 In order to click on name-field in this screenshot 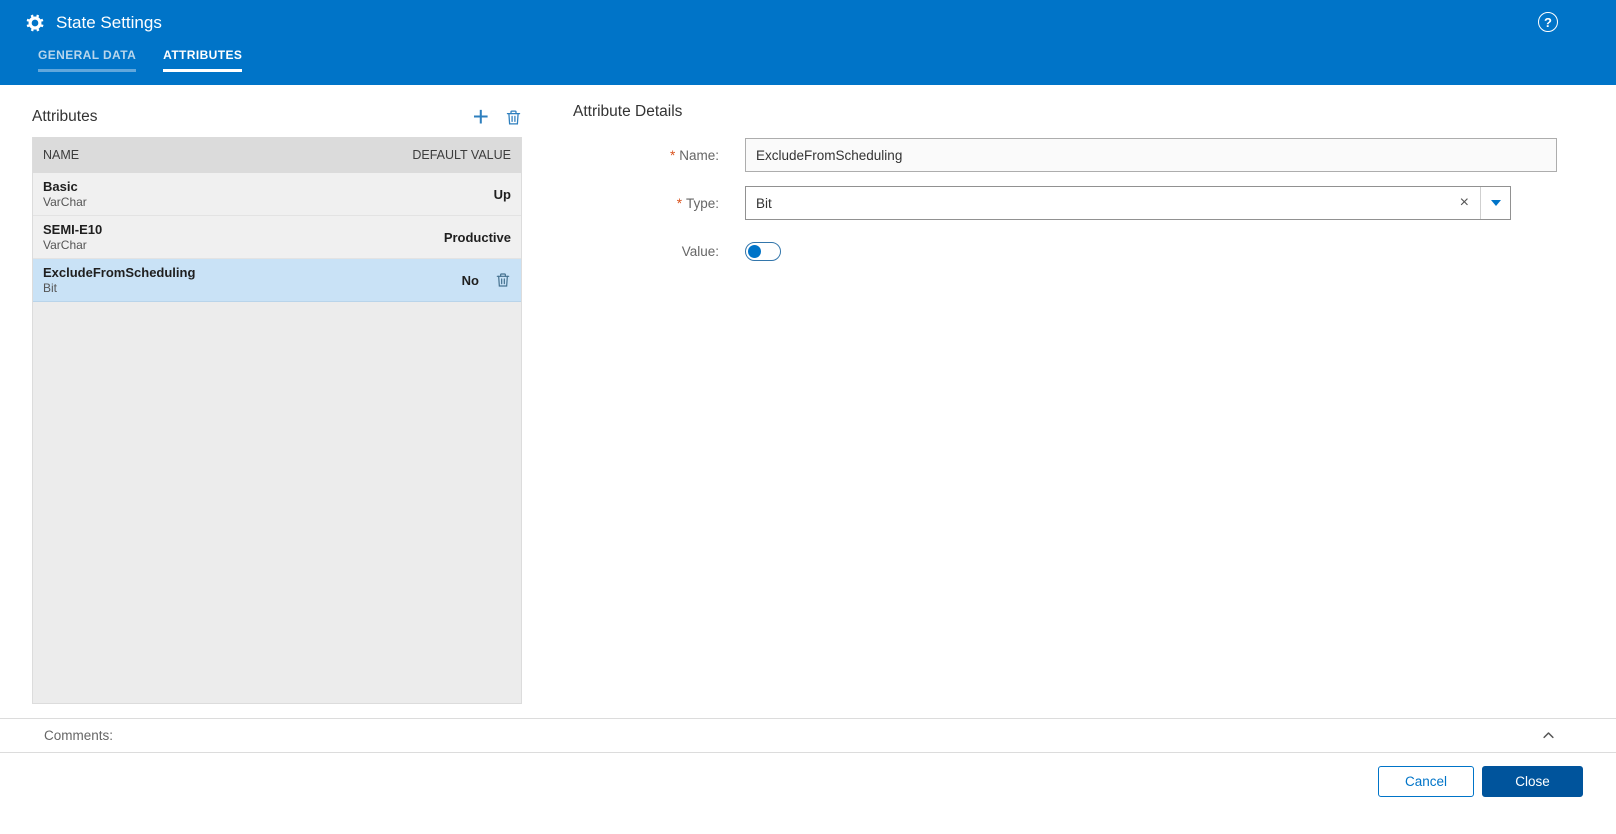, I will do `click(1151, 155)`.